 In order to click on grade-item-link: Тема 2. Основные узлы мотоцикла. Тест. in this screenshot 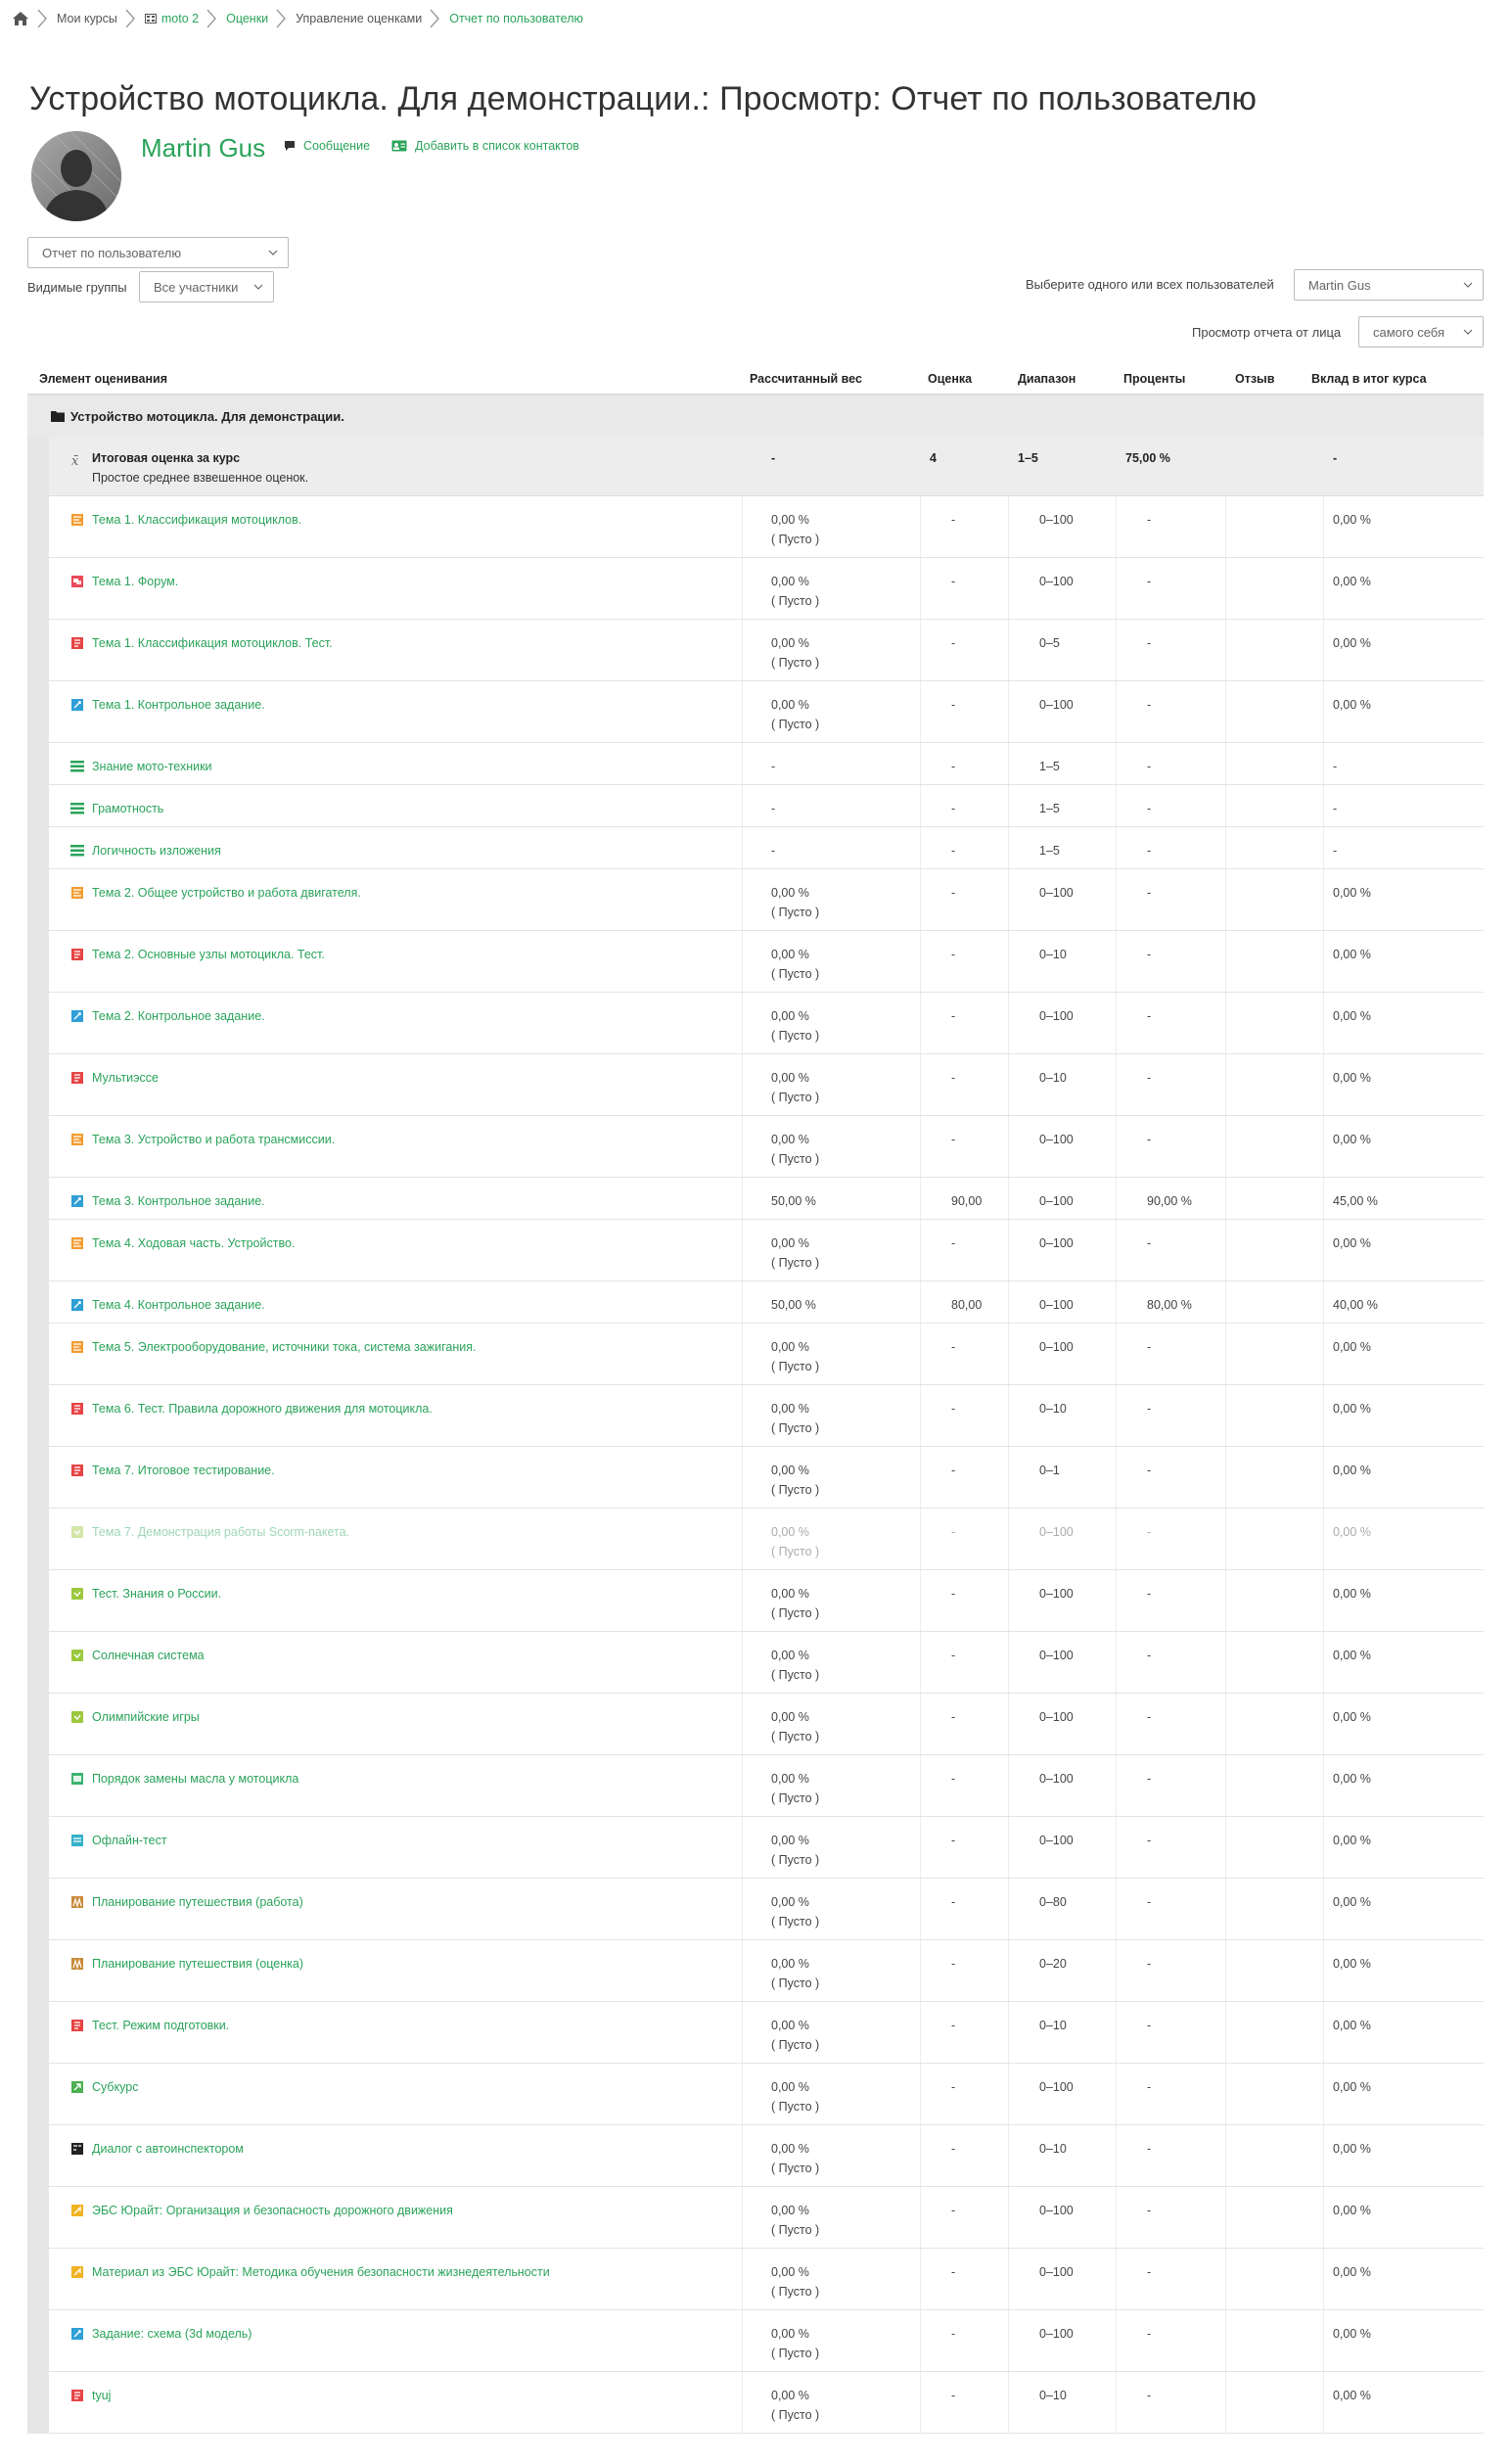, I will do `click(209, 954)`.